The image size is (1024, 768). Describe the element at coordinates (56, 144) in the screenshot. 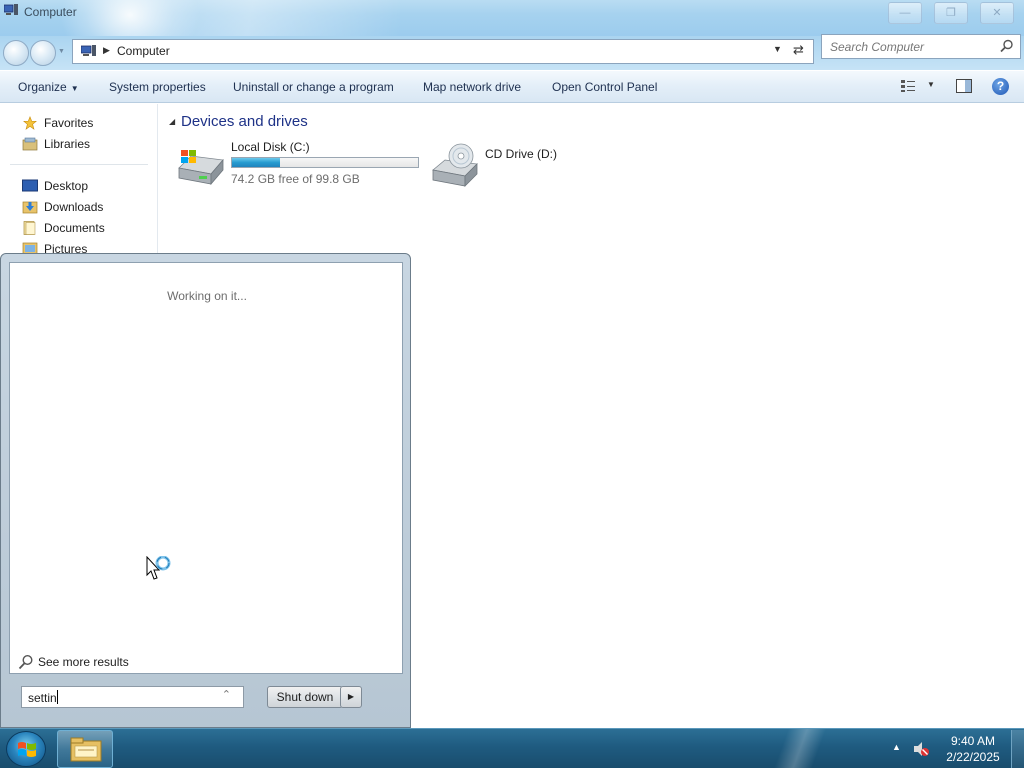

I see `nav-item-libraries: Libraries` at that location.